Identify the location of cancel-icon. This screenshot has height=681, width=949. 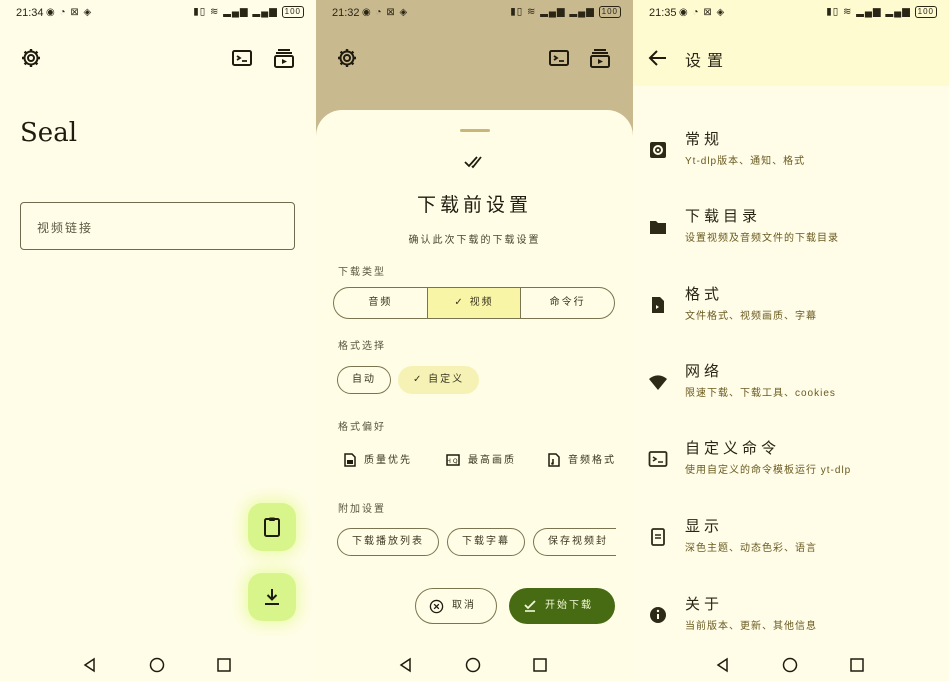
(436, 606).